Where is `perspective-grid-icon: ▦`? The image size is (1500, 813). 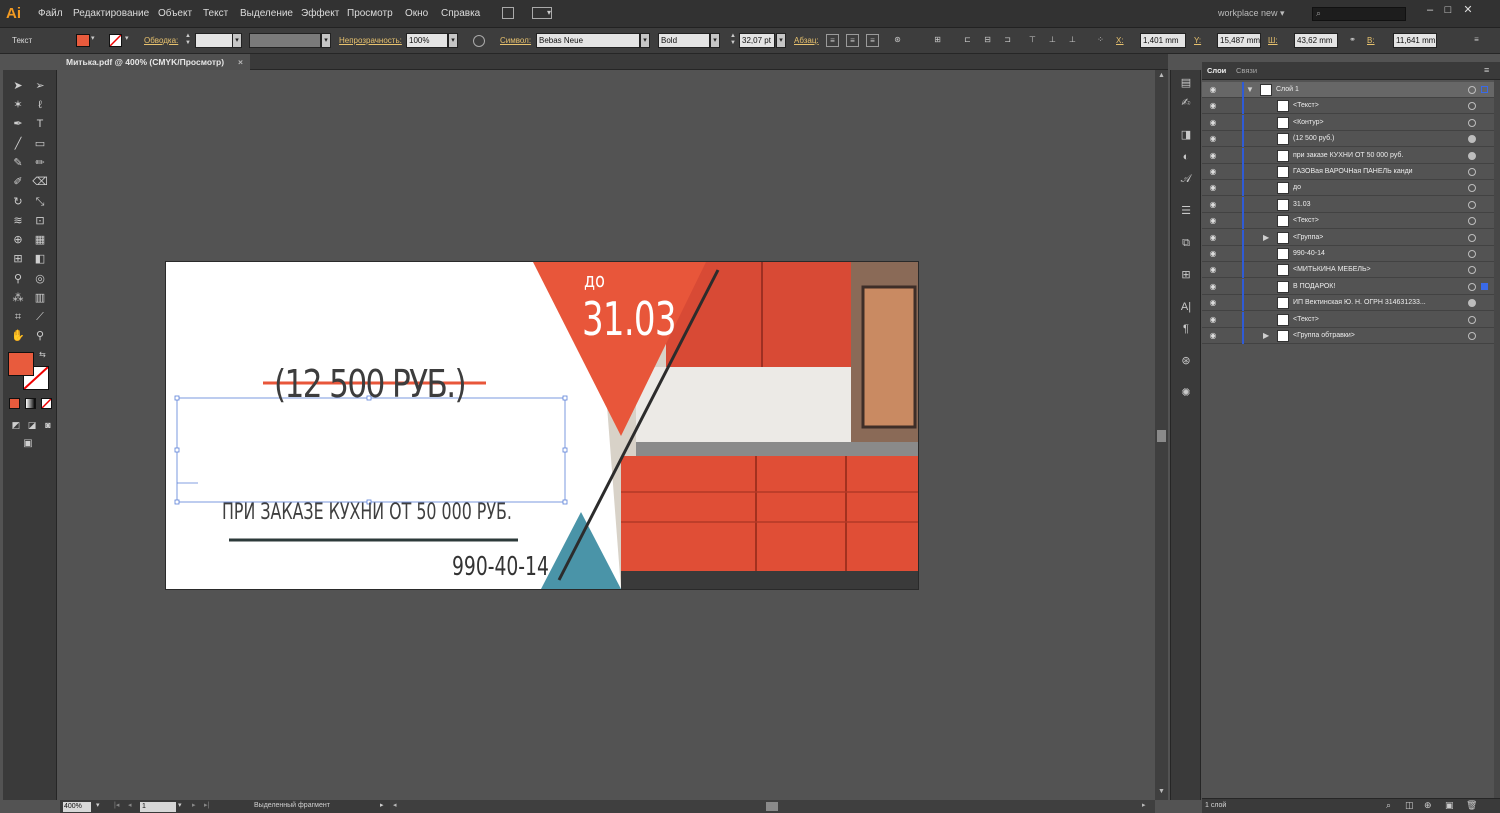
perspective-grid-icon: ▦ is located at coordinates (40, 240).